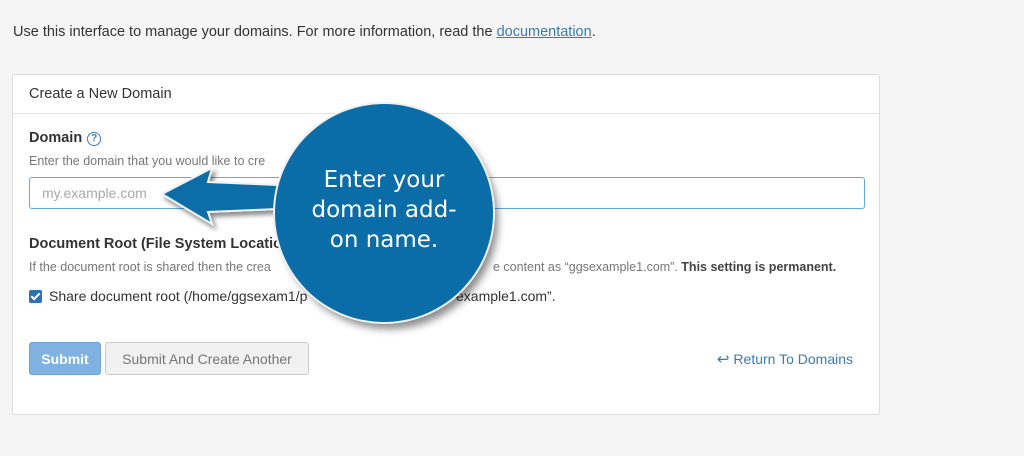 This screenshot has width=1024, height=456. What do you see at coordinates (593, 32) in the screenshot?
I see `intro-suffix: .` at bounding box center [593, 32].